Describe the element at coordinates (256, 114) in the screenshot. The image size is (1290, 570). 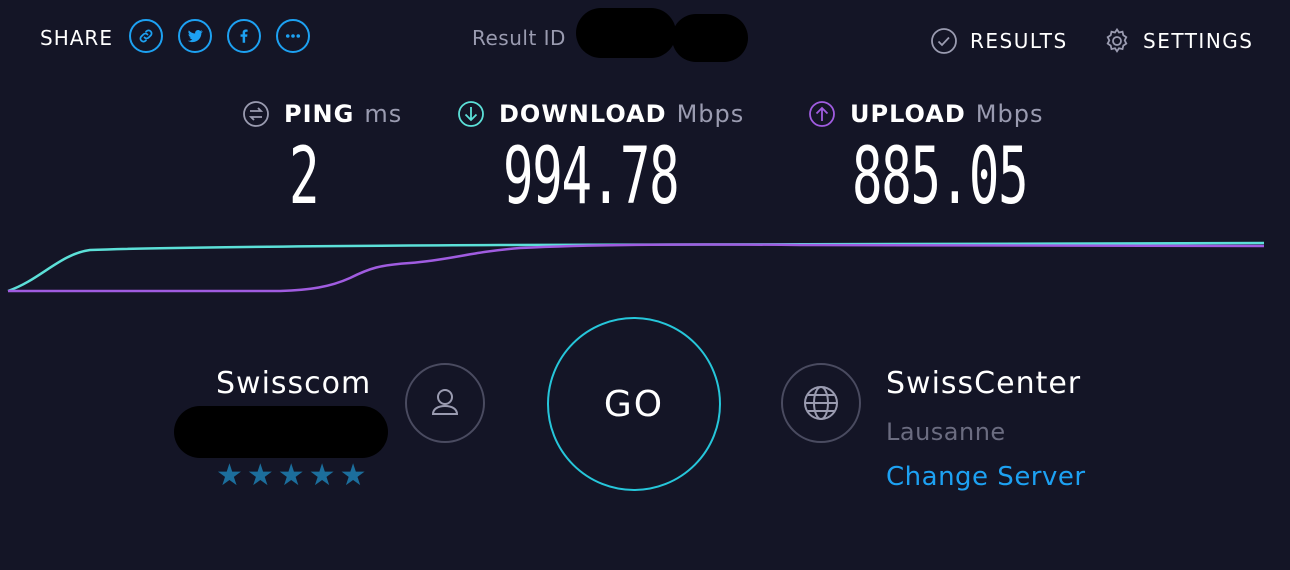
I see `ping-icon` at that location.